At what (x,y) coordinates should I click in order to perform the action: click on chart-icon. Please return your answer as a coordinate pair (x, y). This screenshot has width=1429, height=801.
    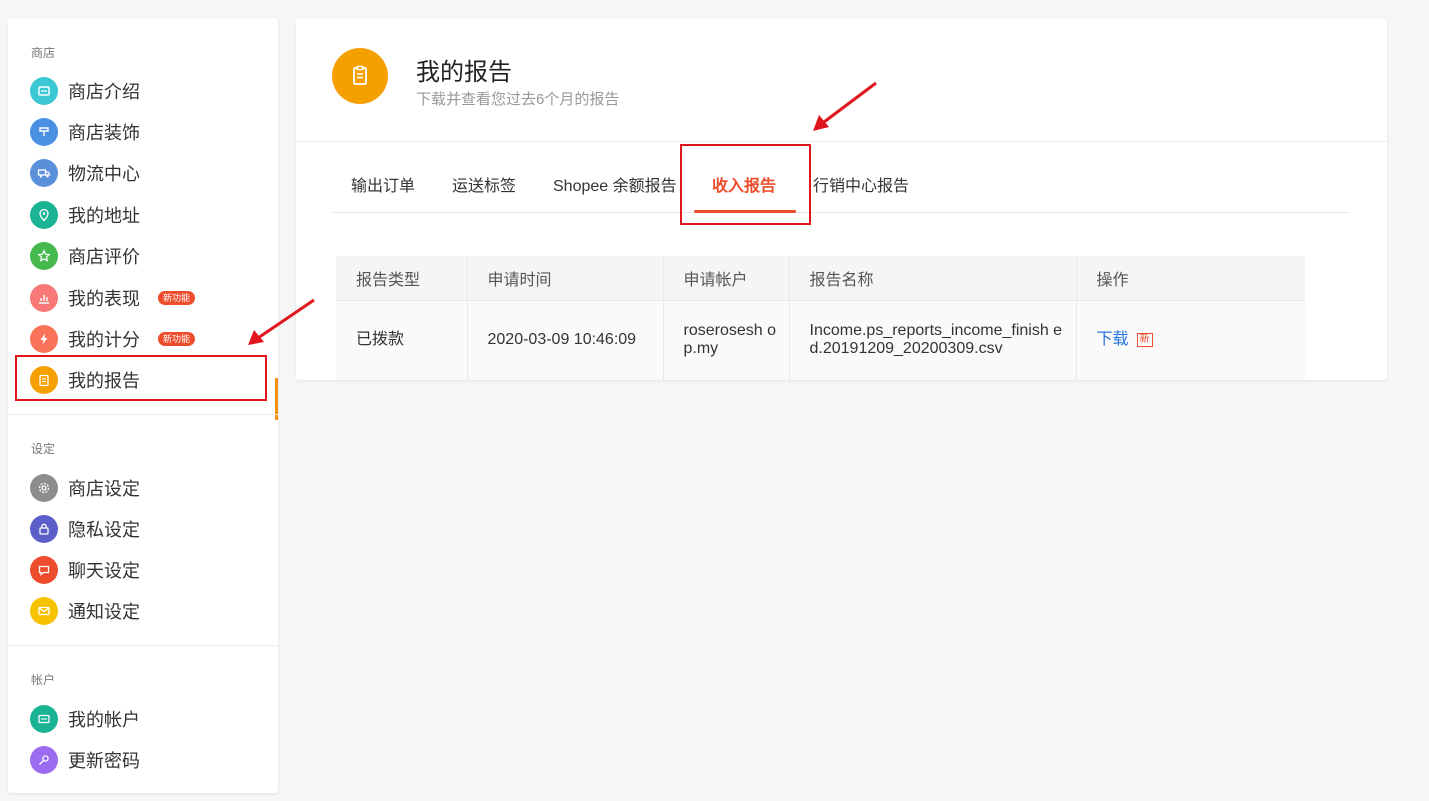
    Looking at the image, I should click on (44, 298).